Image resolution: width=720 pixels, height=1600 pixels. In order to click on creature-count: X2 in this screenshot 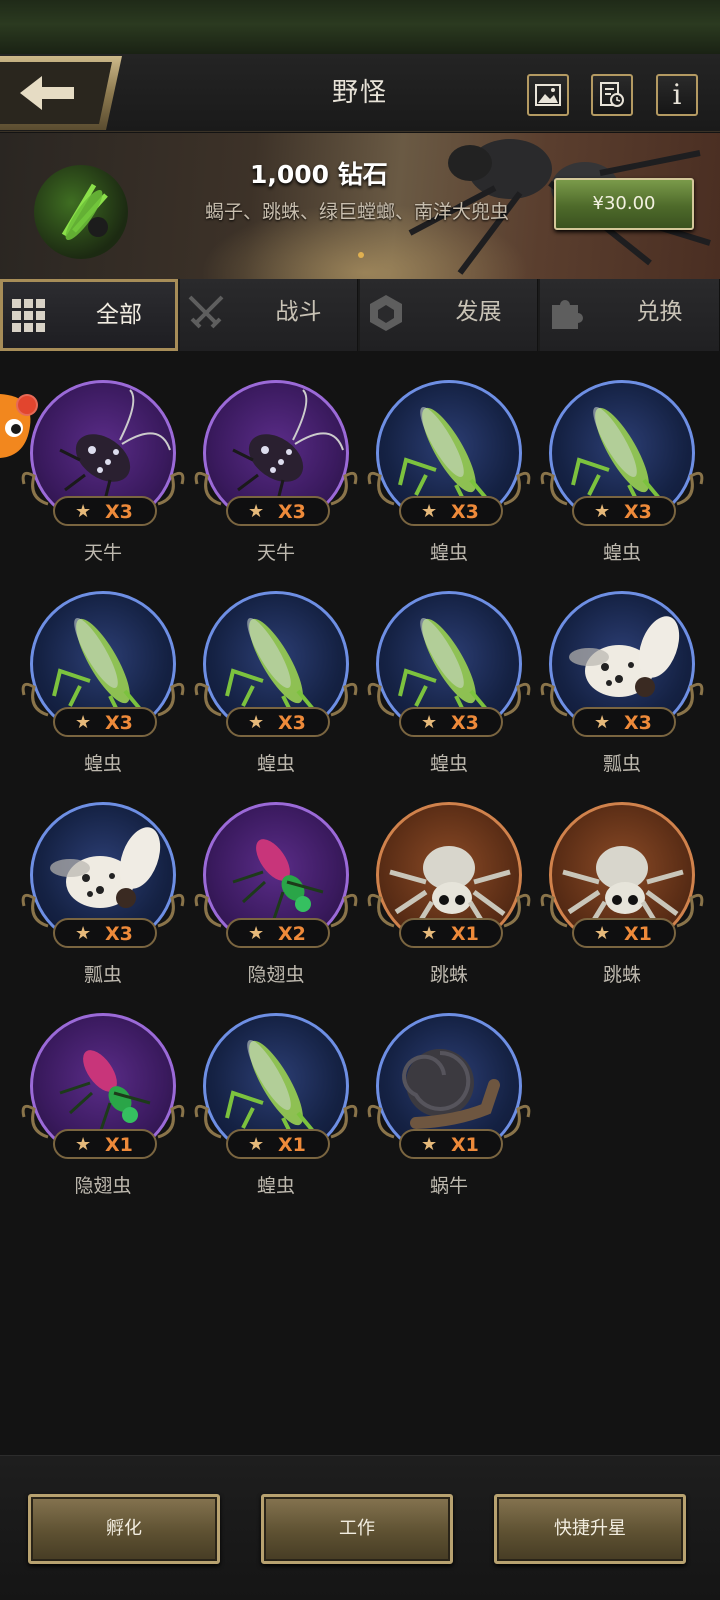, I will do `click(292, 934)`.